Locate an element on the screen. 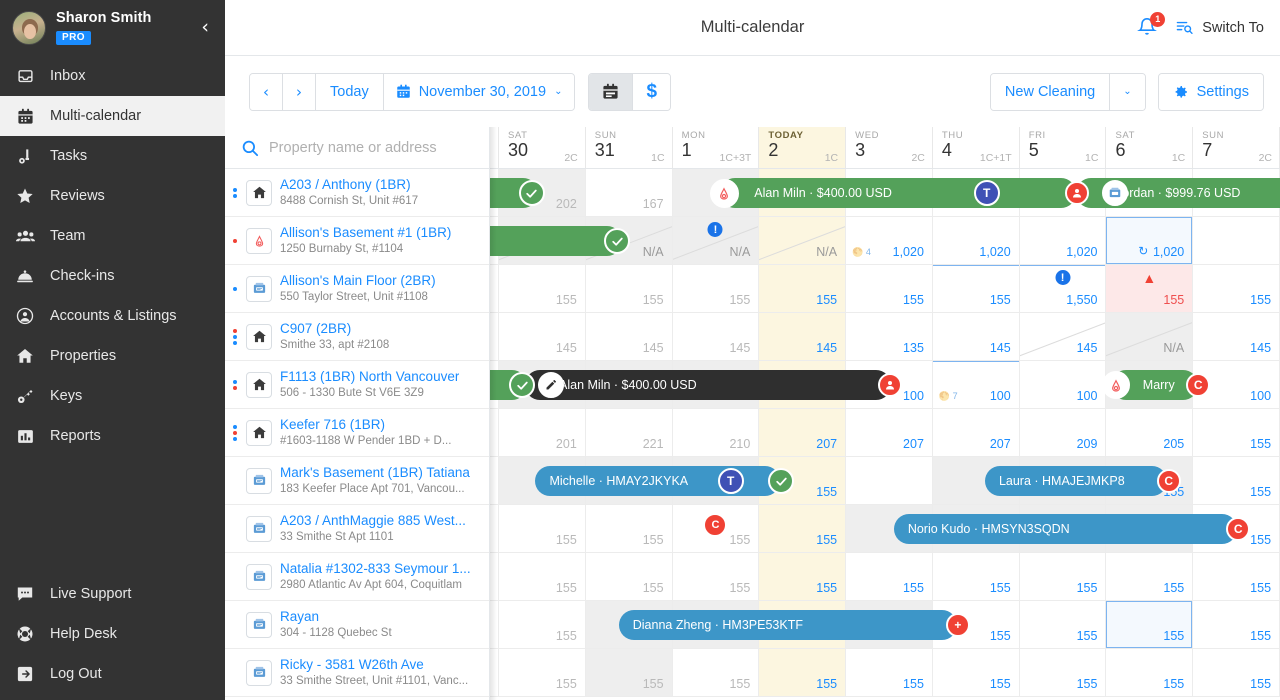  nightly-price: 202 is located at coordinates (566, 204).